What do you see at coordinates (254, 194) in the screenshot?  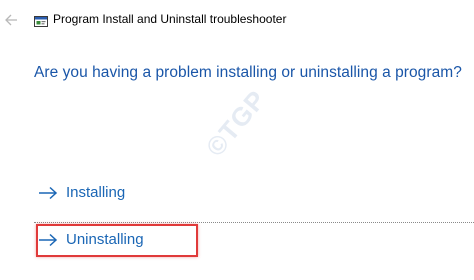 I see `option-installing: Installing` at bounding box center [254, 194].